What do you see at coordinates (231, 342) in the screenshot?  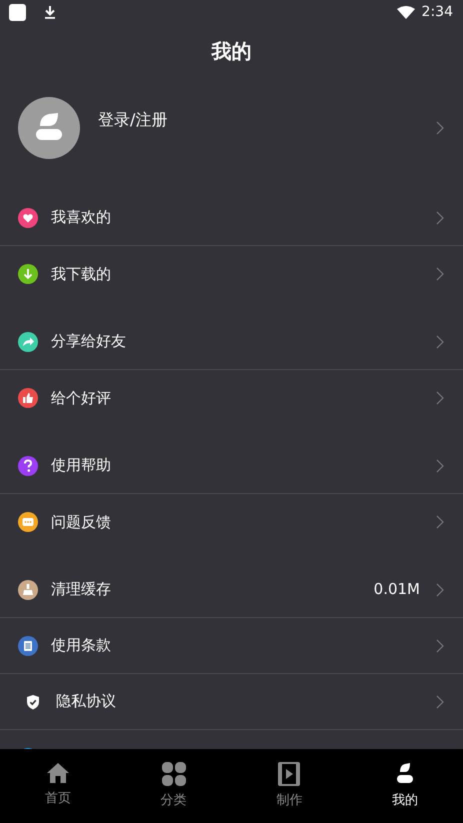 I see `menu-row: 分享给好友` at bounding box center [231, 342].